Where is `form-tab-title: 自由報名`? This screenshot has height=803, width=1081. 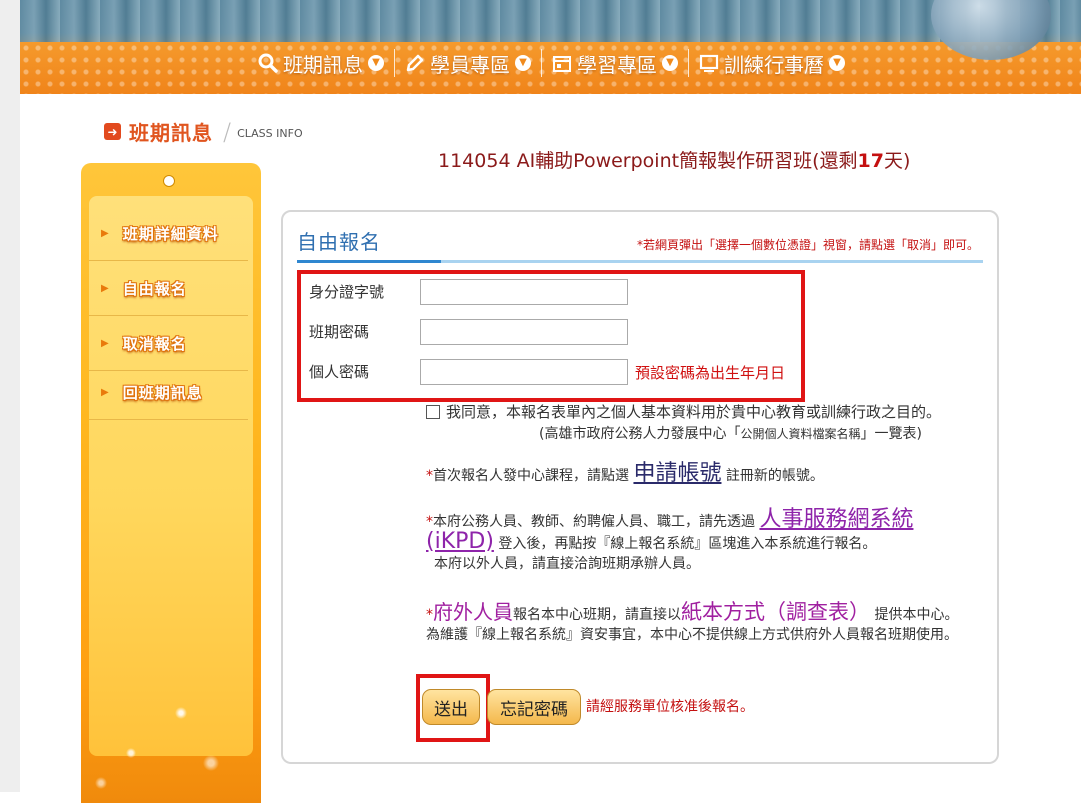 form-tab-title: 自由報名 is located at coordinates (339, 242).